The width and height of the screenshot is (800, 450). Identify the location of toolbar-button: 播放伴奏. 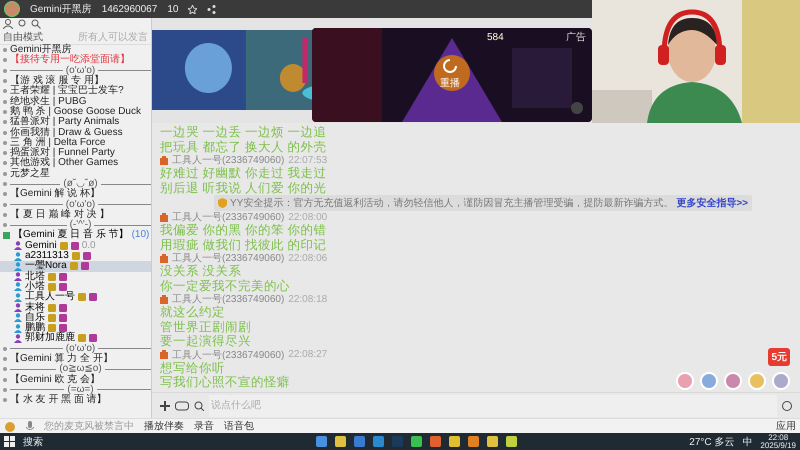
(164, 426).